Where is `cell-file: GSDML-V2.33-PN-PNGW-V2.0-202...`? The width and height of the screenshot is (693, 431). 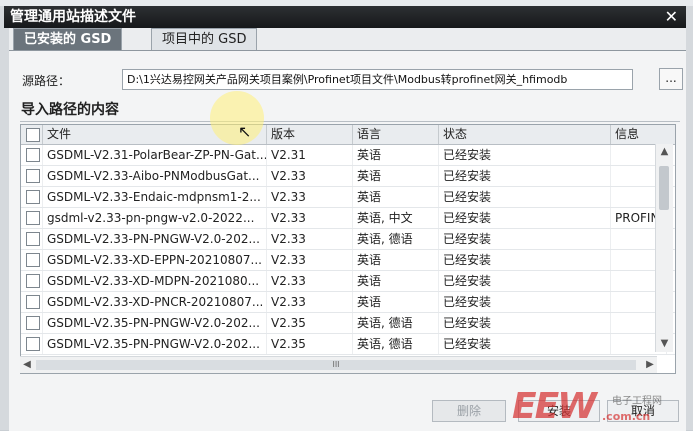
cell-file: GSDML-V2.33-PN-PNGW-V2.0-202... is located at coordinates (155, 239).